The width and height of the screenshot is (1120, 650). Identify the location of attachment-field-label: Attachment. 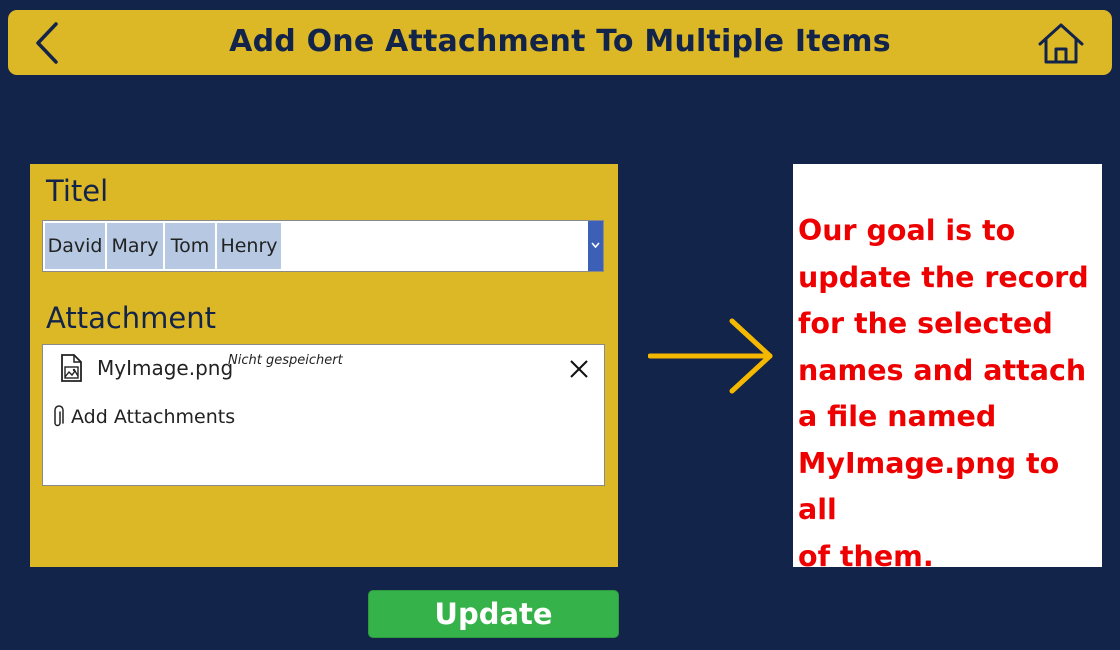
(131, 318).